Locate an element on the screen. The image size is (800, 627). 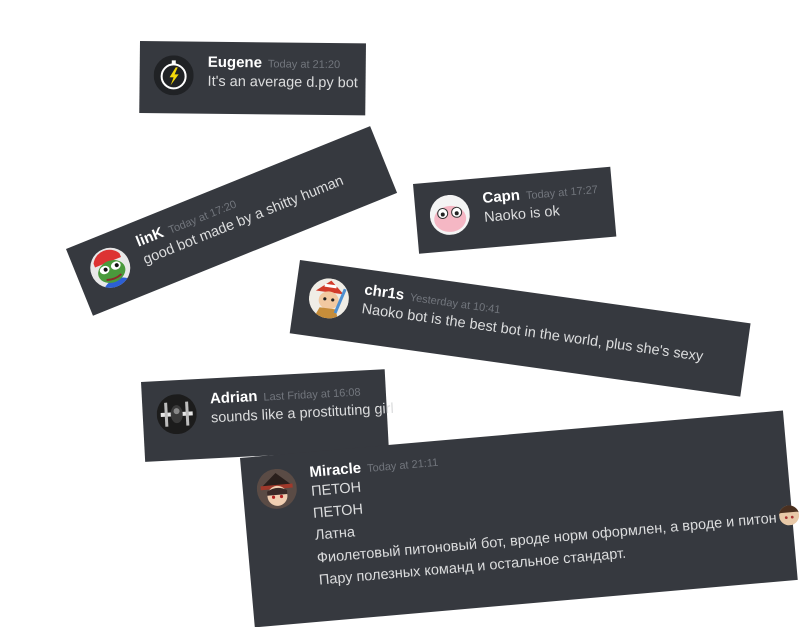
cartoon-character-avatar is located at coordinates (329, 298).